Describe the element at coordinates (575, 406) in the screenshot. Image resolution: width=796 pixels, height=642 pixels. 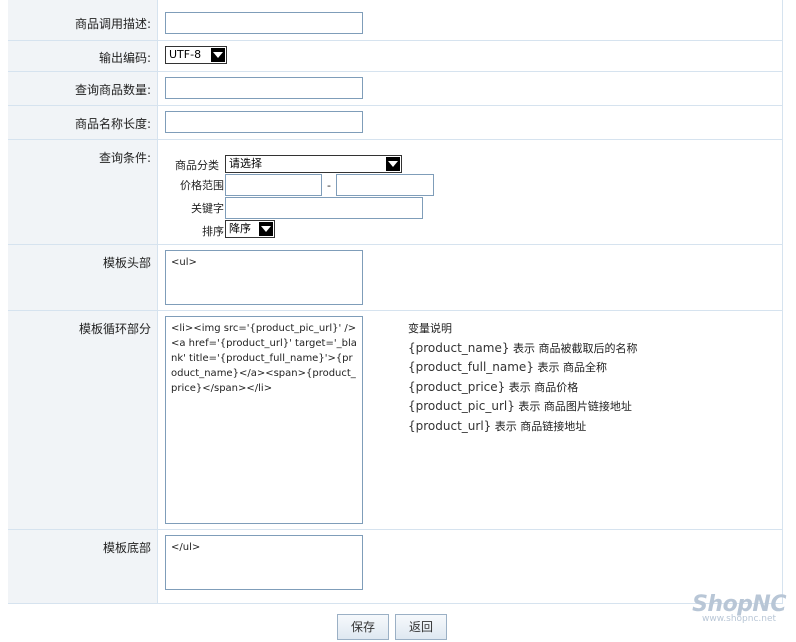
I see `variable-desc: 表示 商品图片链接地址` at that location.